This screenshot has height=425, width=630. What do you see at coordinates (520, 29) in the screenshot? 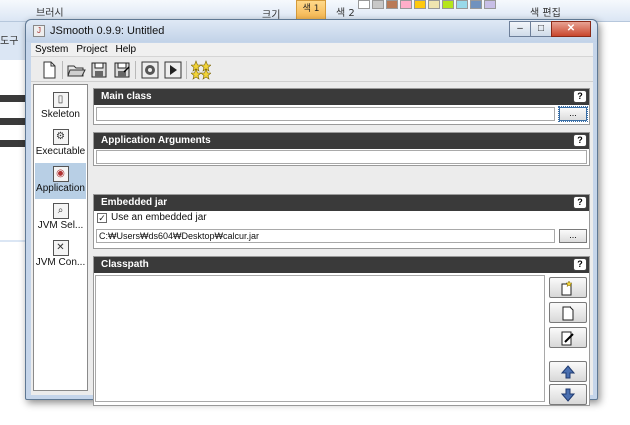
I see `minimize-button: –` at bounding box center [520, 29].